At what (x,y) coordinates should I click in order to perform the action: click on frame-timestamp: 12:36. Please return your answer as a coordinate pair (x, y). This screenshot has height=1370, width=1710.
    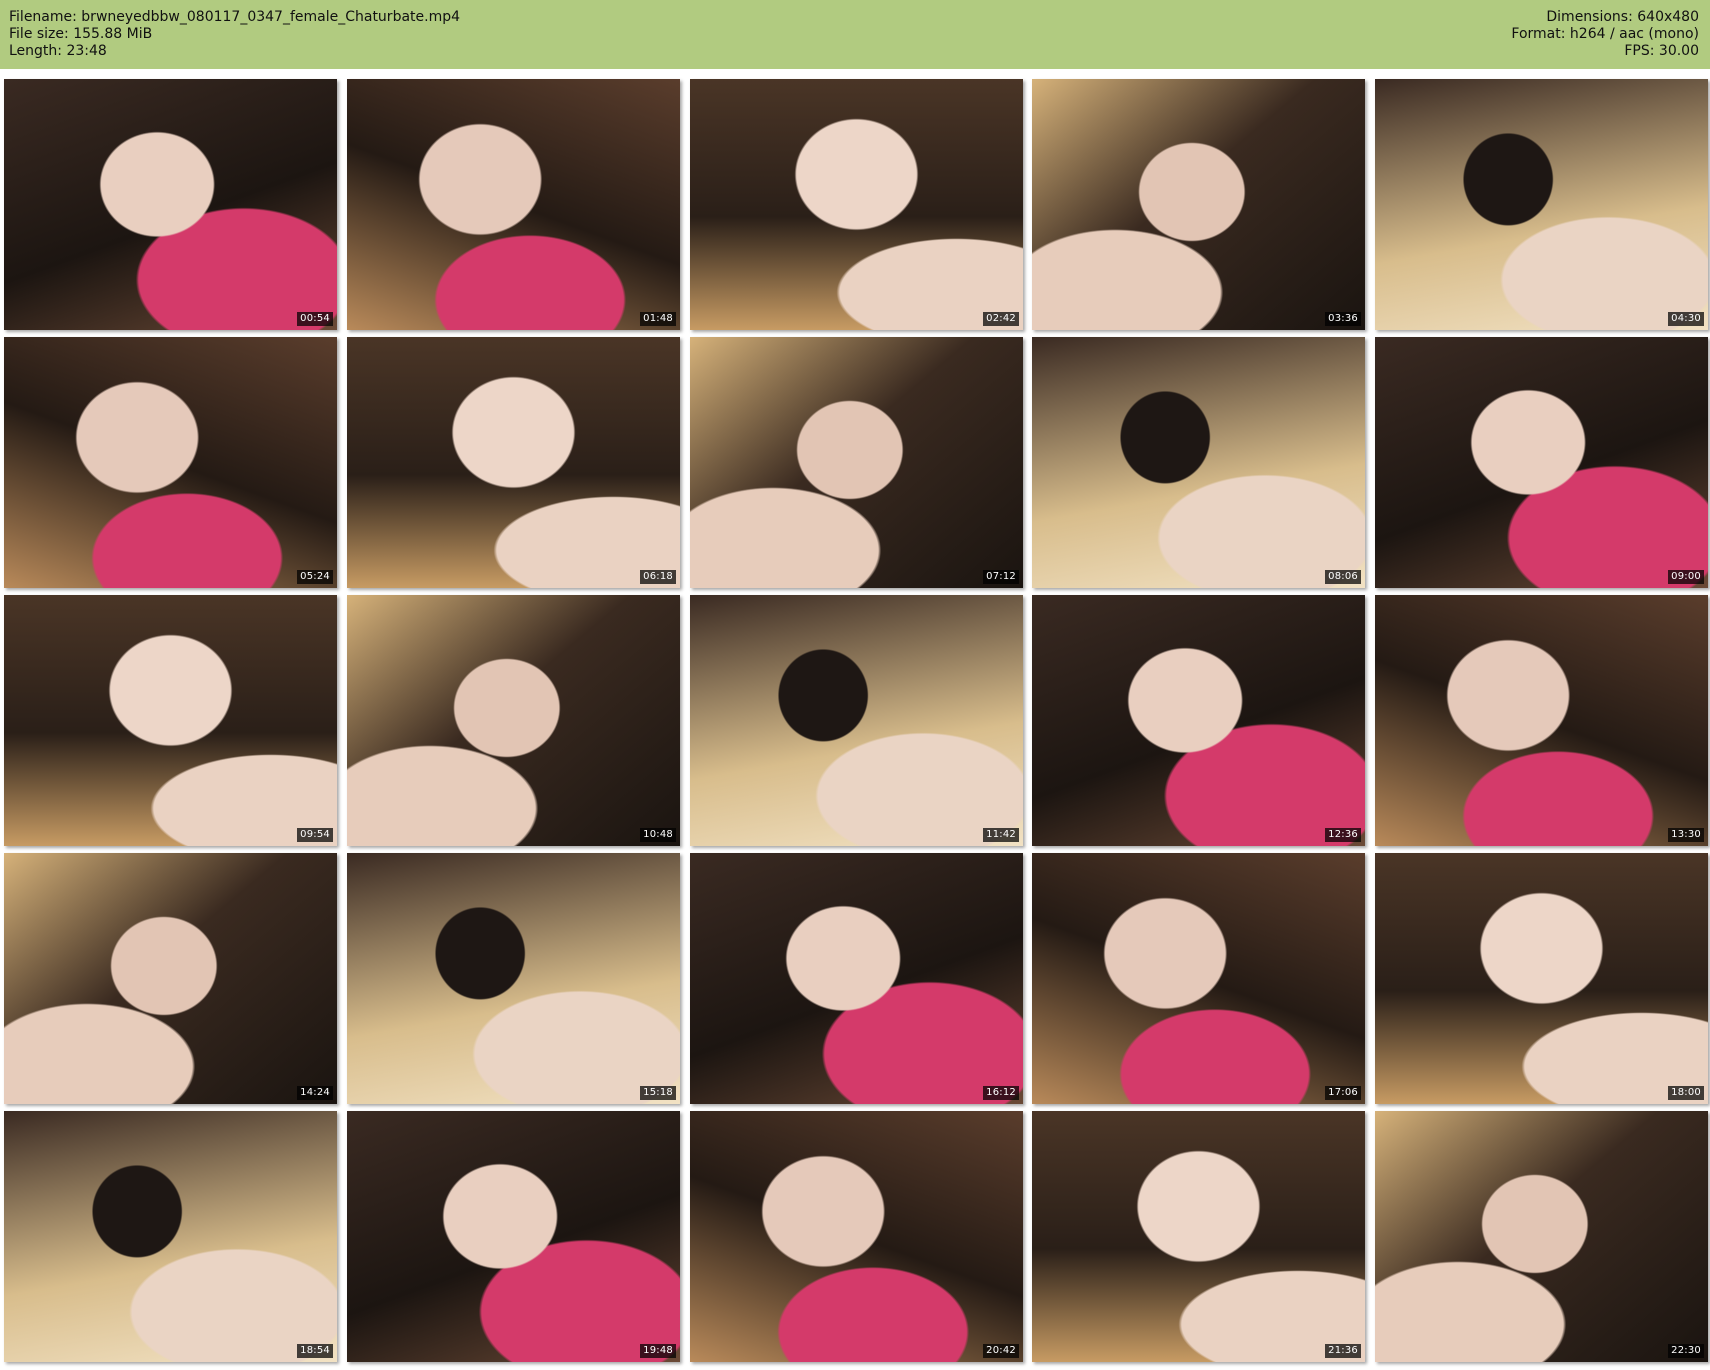
    Looking at the image, I should click on (1343, 835).